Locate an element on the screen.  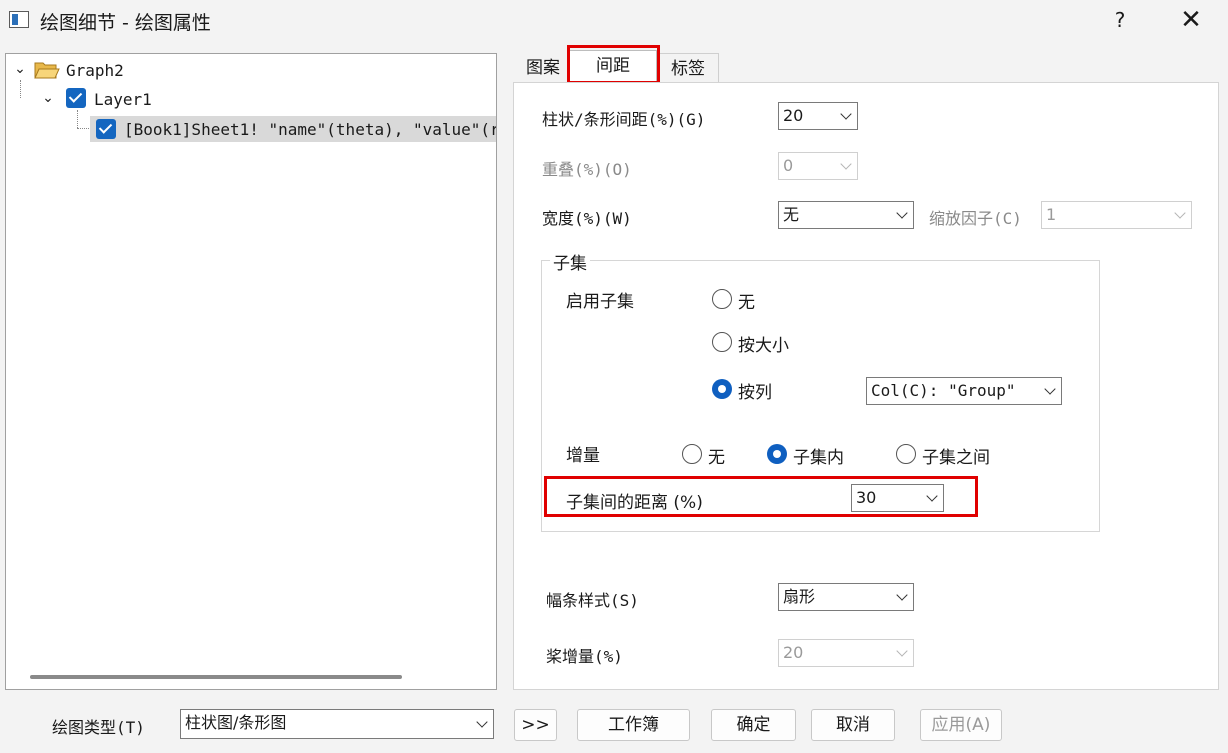
scale-factor-combo: 1 is located at coordinates (1116, 215).